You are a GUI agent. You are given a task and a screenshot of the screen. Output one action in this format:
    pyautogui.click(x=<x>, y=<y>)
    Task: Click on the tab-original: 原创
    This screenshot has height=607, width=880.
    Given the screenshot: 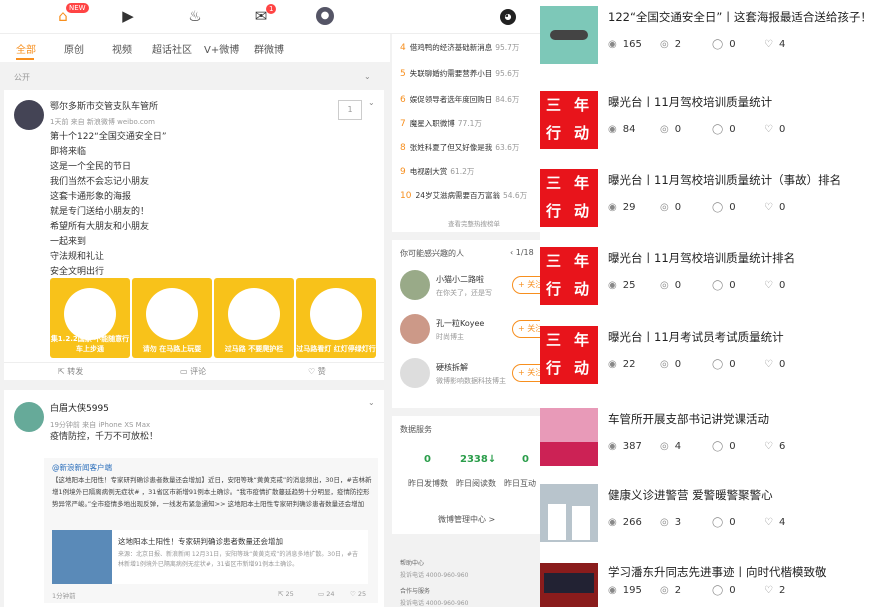 What is the action you would take?
    pyautogui.click(x=74, y=48)
    